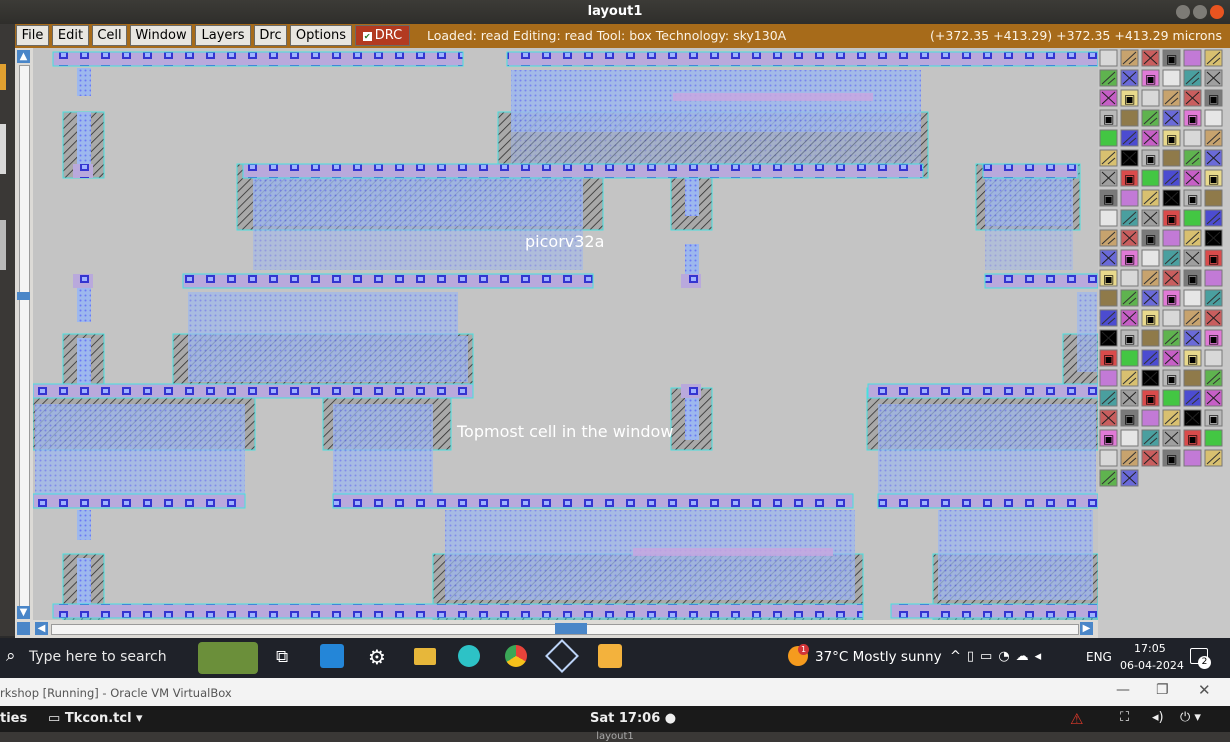  I want to click on menu-file: File, so click(32, 35).